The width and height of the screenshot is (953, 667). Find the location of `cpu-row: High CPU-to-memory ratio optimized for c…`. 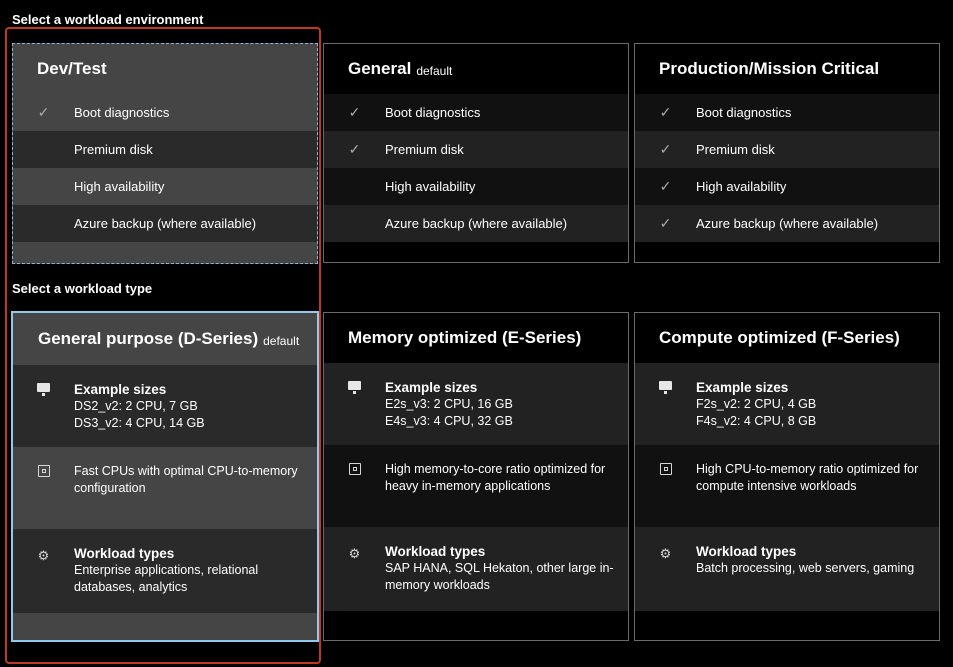

cpu-row: High CPU-to-memory ratio optimized for c… is located at coordinates (787, 486).